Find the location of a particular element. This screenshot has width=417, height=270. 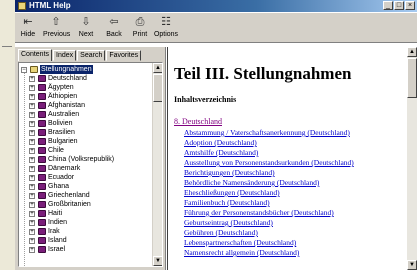

tree-item: + Großbritanien is located at coordinates (83, 204).